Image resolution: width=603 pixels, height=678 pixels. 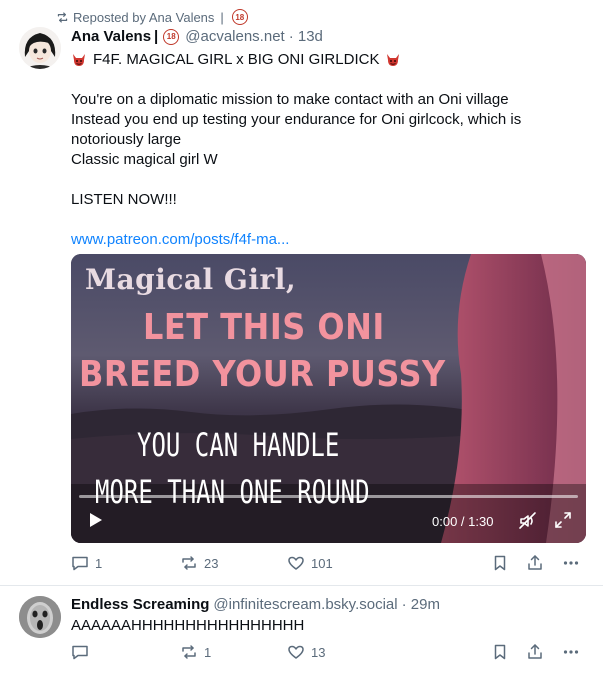 What do you see at coordinates (99, 563) in the screenshot?
I see `reply-count: 1` at bounding box center [99, 563].